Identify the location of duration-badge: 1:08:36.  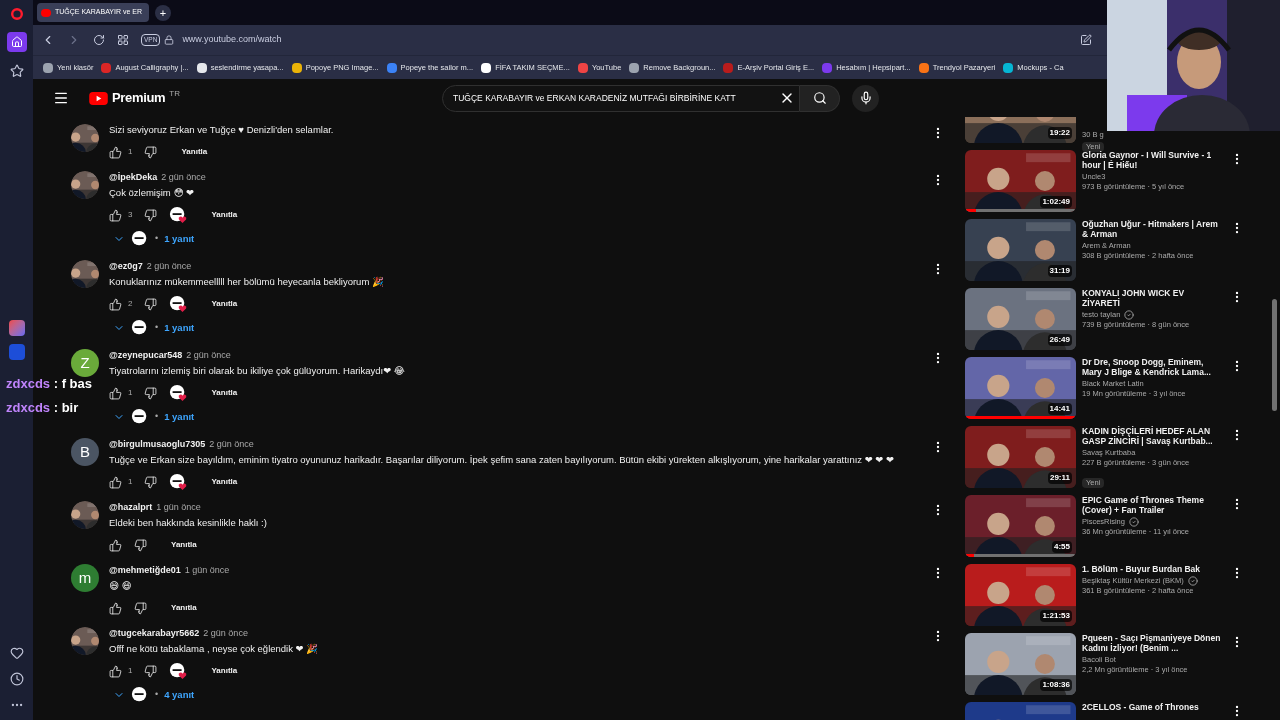
(1056, 685).